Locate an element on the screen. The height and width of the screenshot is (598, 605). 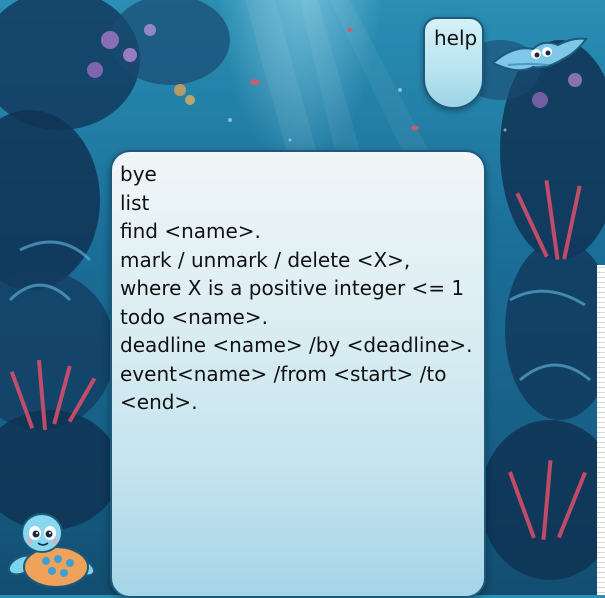
bot-line: todo <name>. is located at coordinates (194, 316).